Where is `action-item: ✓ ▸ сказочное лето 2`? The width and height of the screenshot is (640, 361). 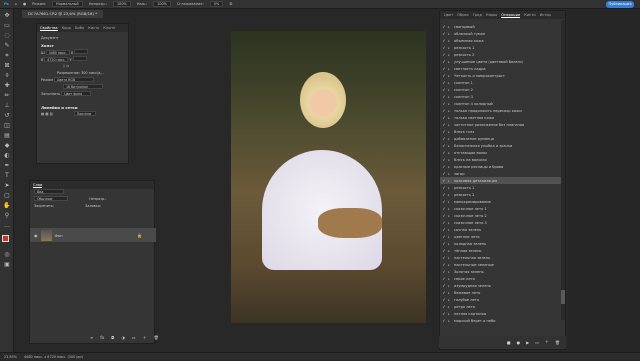
action-item: ✓ ▸ сказочное лето 2 is located at coordinates (500, 215).